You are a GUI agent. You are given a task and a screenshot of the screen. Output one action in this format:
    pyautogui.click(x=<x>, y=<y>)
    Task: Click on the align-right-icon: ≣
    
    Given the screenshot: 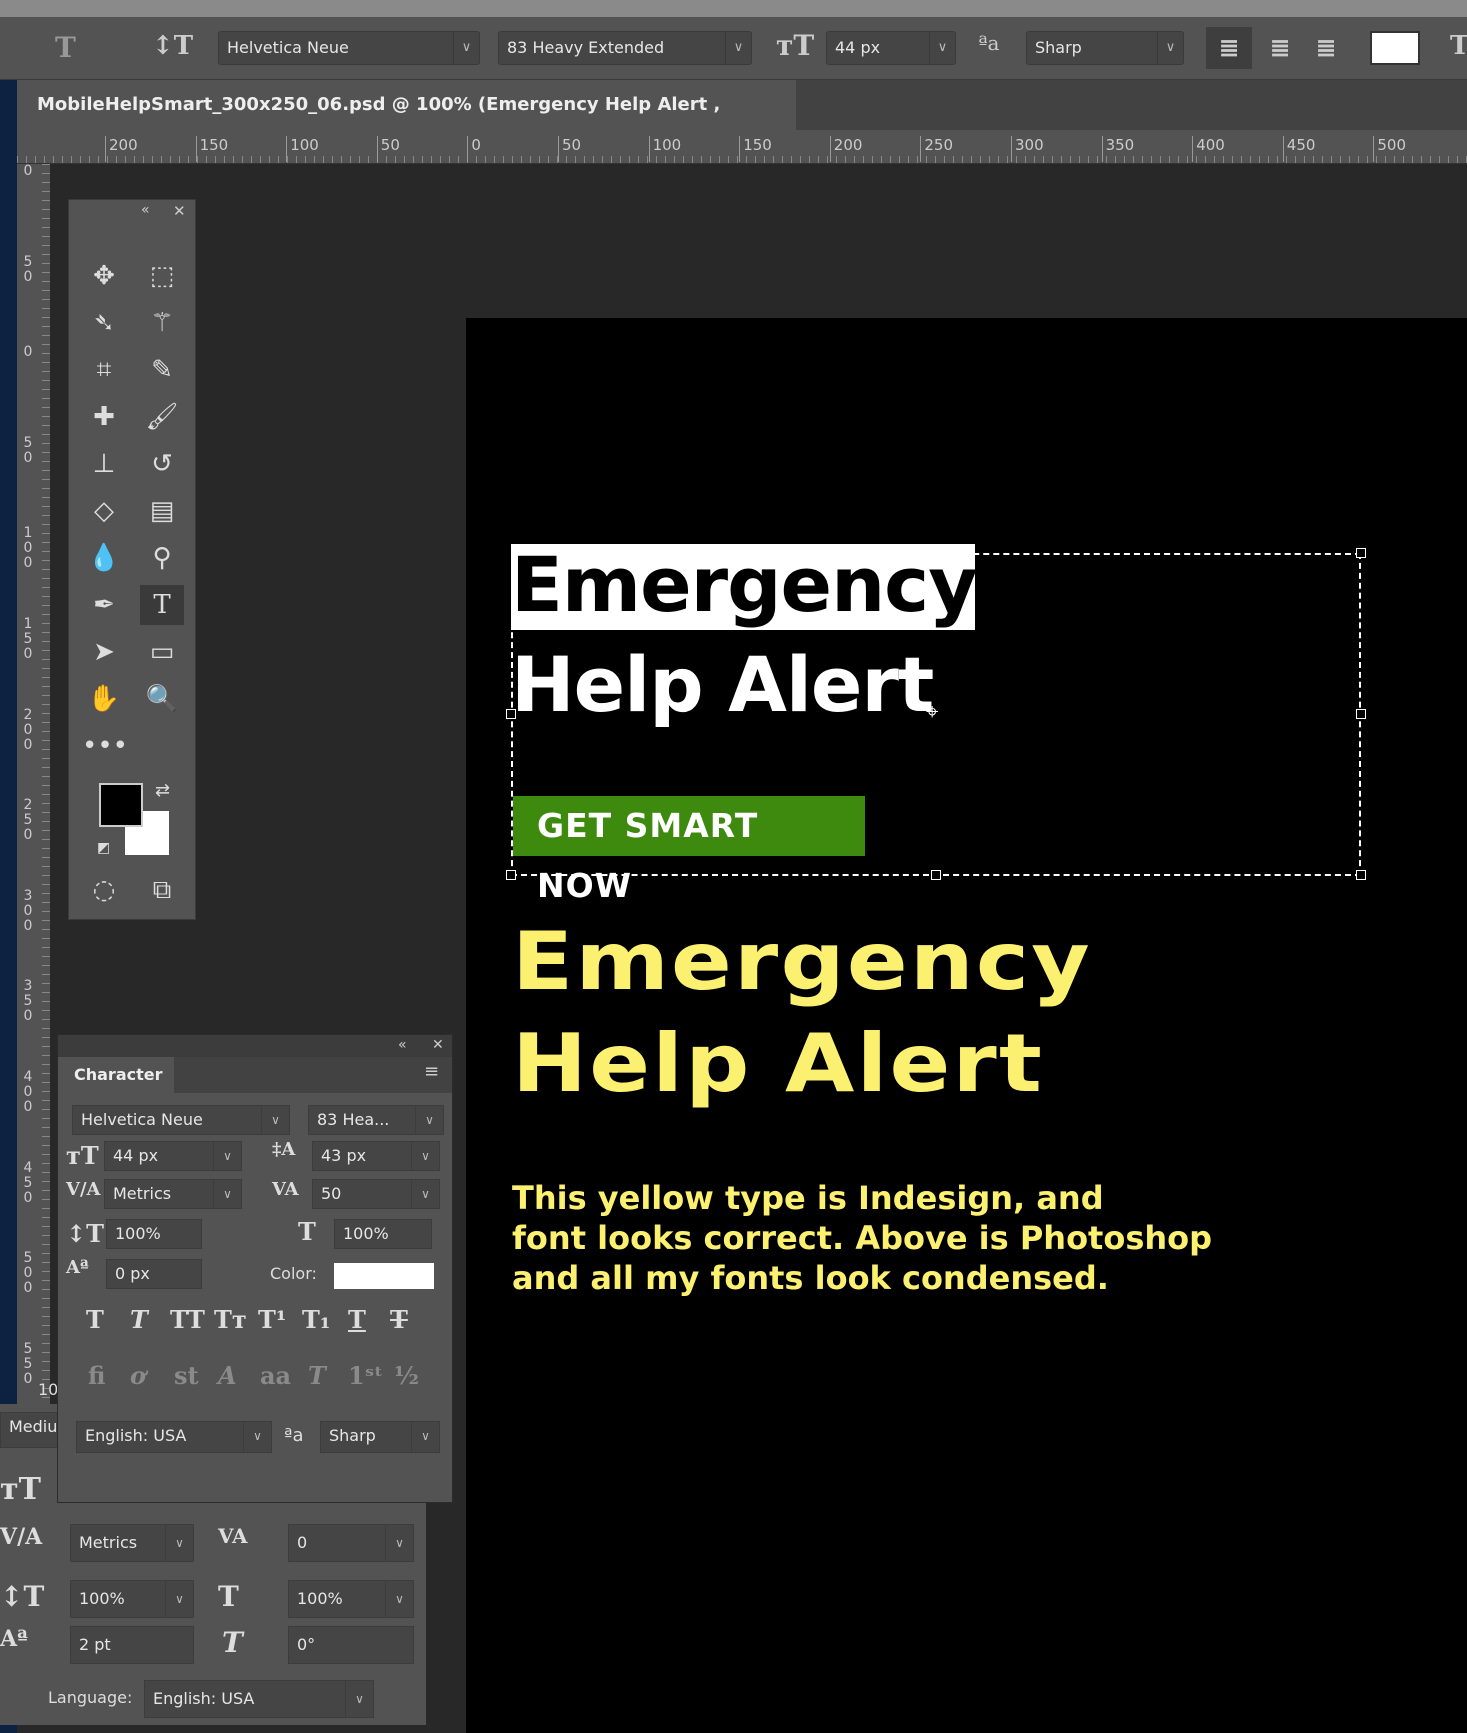 What is the action you would take?
    pyautogui.click(x=1326, y=48)
    